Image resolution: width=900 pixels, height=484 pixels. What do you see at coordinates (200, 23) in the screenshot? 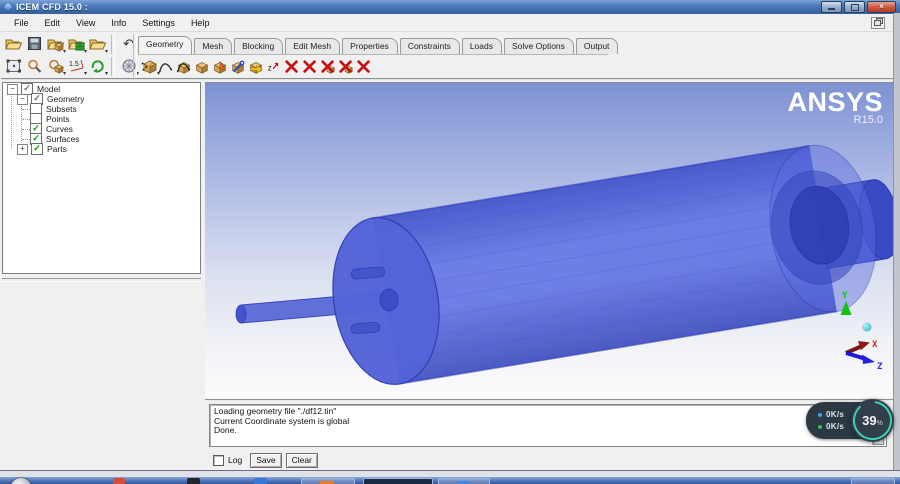
I see `menu-help: Help` at bounding box center [200, 23].